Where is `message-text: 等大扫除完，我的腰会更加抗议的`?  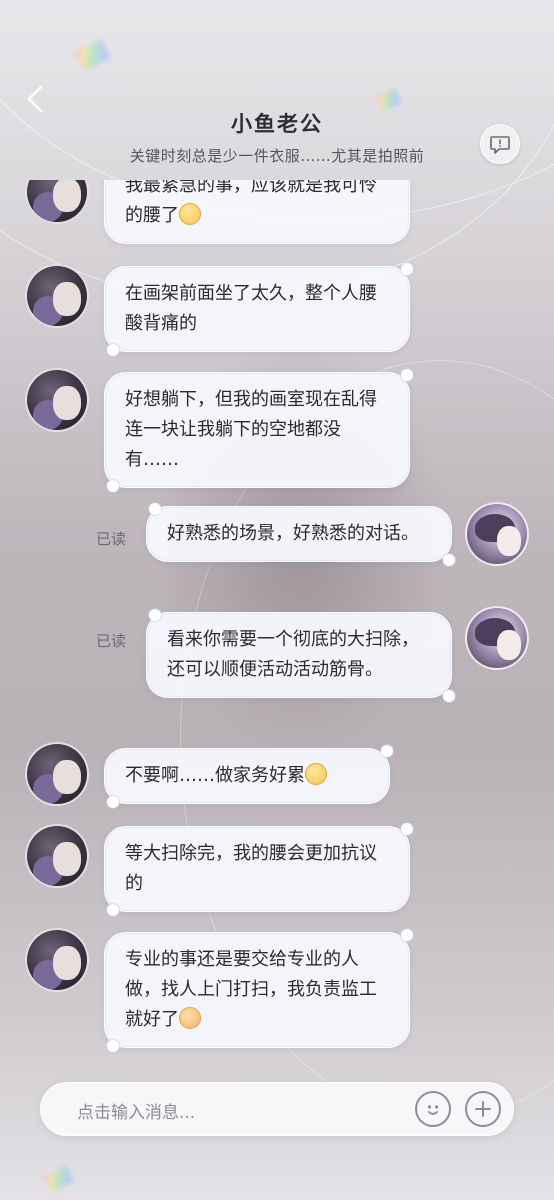 message-text: 等大扫除完，我的腰会更加抗议的 is located at coordinates (251, 868).